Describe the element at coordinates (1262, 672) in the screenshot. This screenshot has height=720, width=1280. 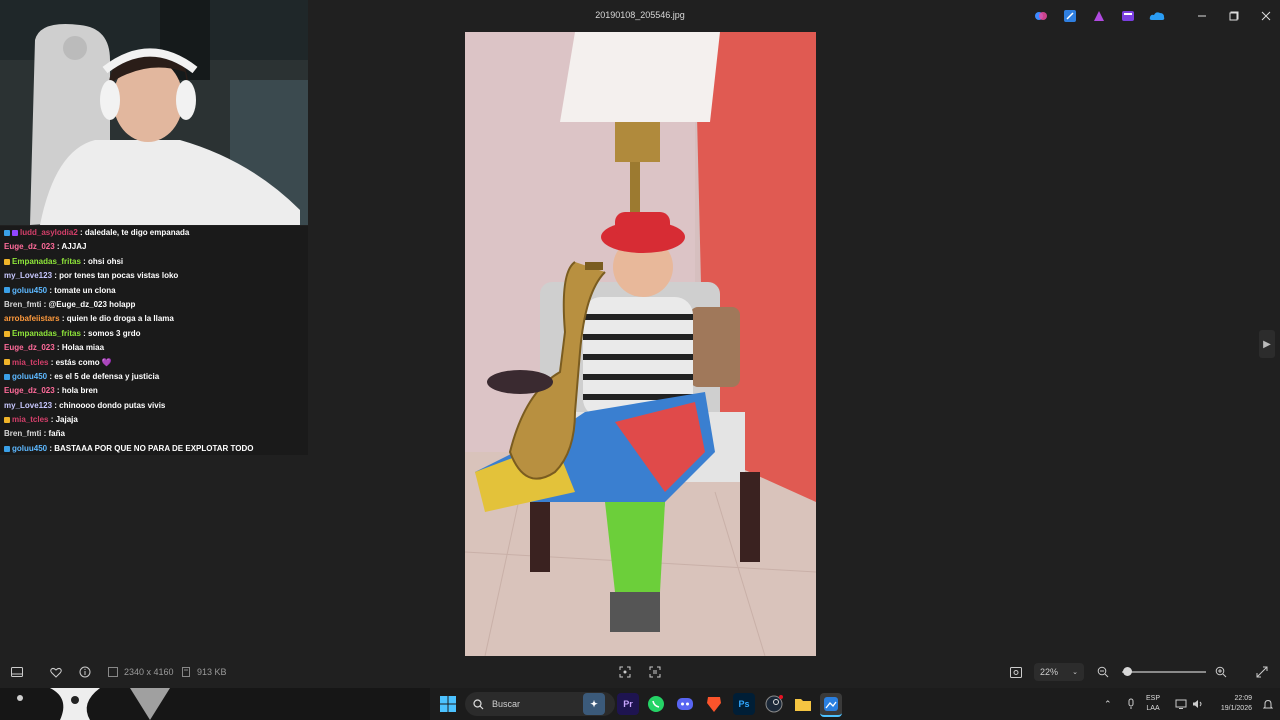
I see `fullscreen-button` at that location.